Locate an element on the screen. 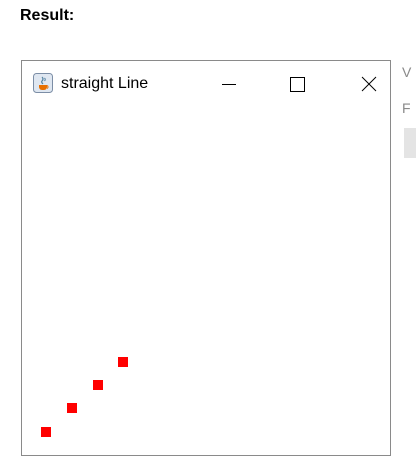 The height and width of the screenshot is (474, 416). java-icon is located at coordinates (43, 83).